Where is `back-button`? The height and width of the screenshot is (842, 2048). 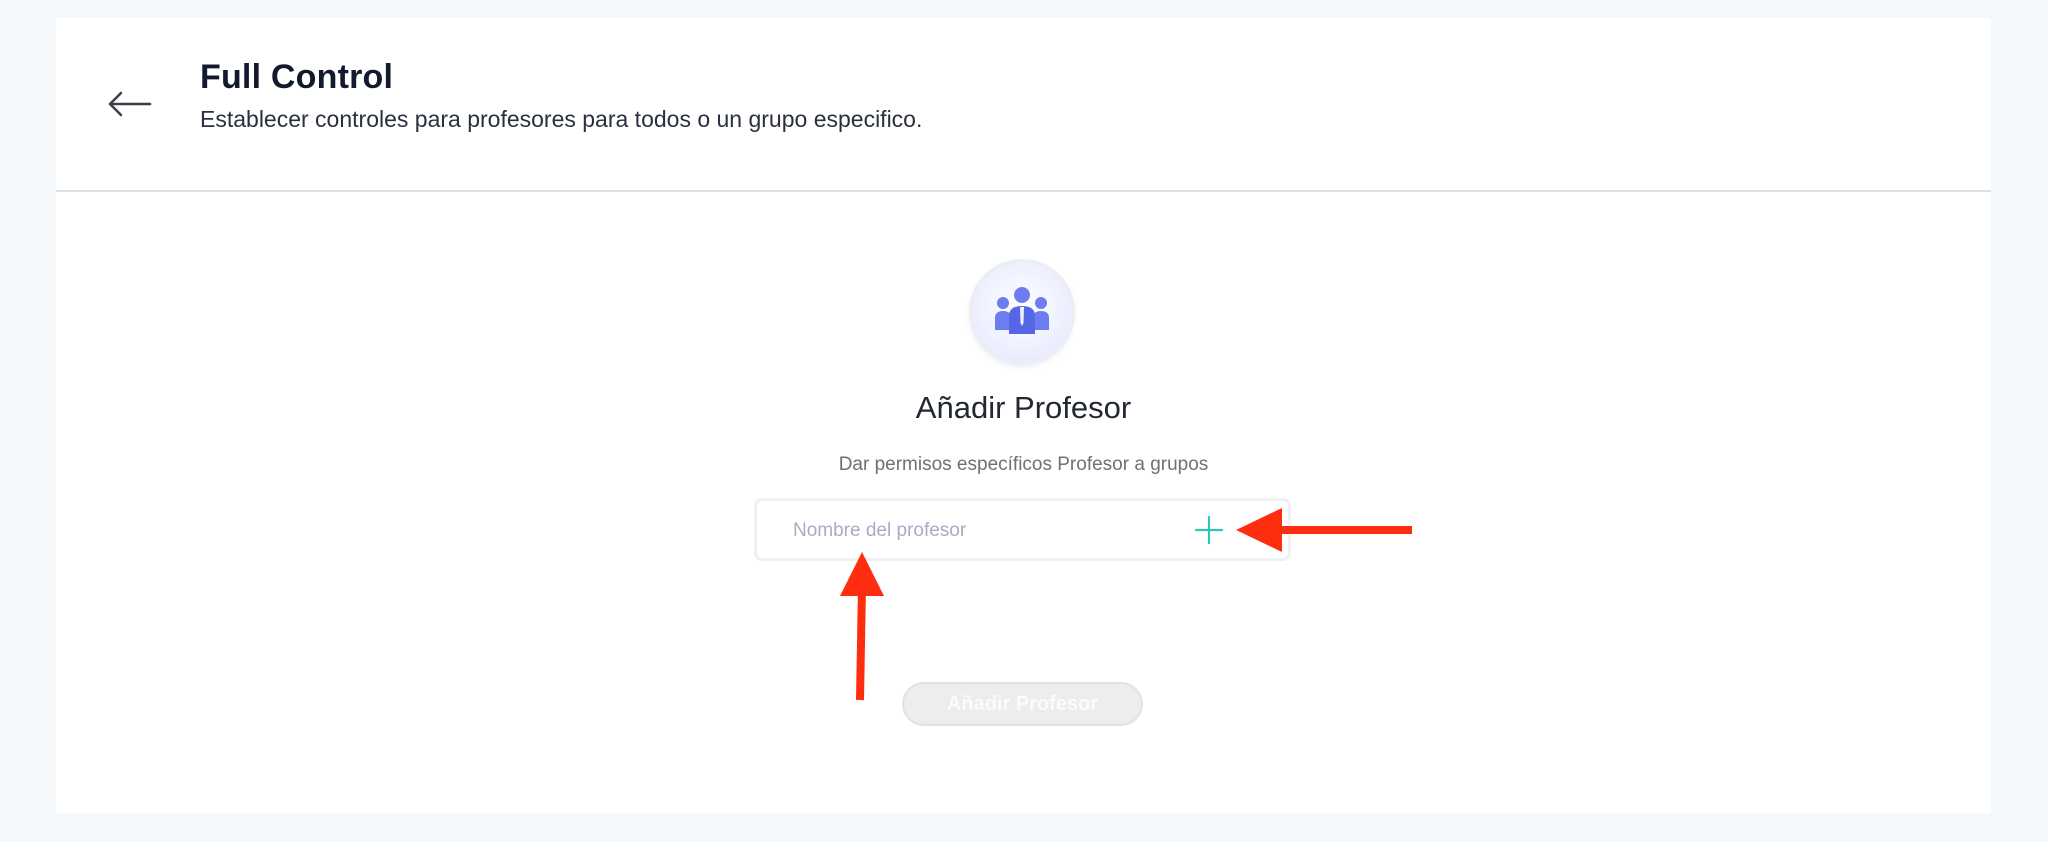
back-button is located at coordinates (130, 104).